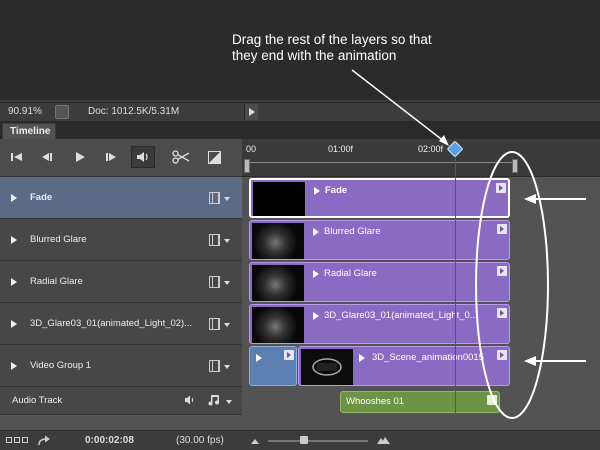 The image size is (600, 450). What do you see at coordinates (300, 130) in the screenshot?
I see `panel-tab-bar: Timeline` at bounding box center [300, 130].